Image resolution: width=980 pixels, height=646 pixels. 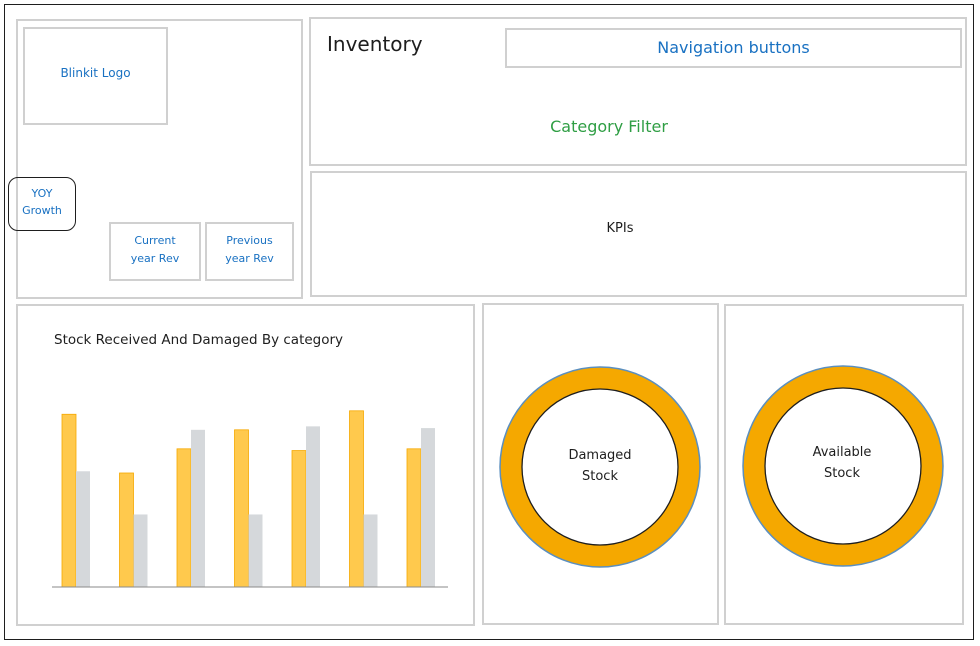 I want to click on available-stock-donut, so click(x=843, y=466).